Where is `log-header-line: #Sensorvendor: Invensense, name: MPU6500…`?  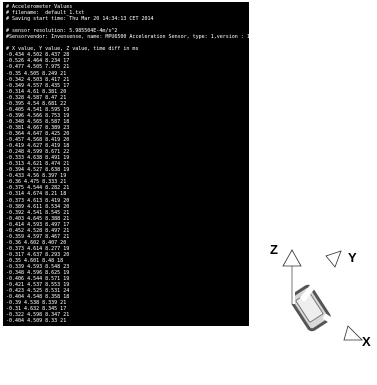 log-header-line: #Sensorvendor: Invensense, name: MPU6500… is located at coordinates (150, 37).